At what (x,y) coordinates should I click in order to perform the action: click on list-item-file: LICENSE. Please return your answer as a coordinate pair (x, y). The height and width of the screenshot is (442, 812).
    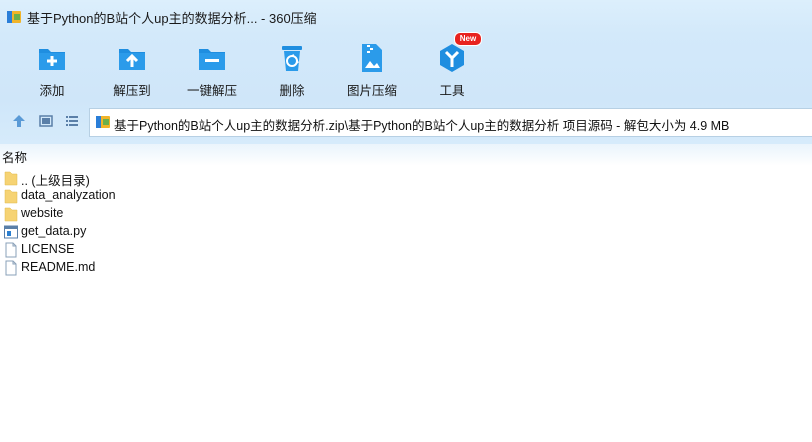
    Looking at the image, I should click on (200, 250).